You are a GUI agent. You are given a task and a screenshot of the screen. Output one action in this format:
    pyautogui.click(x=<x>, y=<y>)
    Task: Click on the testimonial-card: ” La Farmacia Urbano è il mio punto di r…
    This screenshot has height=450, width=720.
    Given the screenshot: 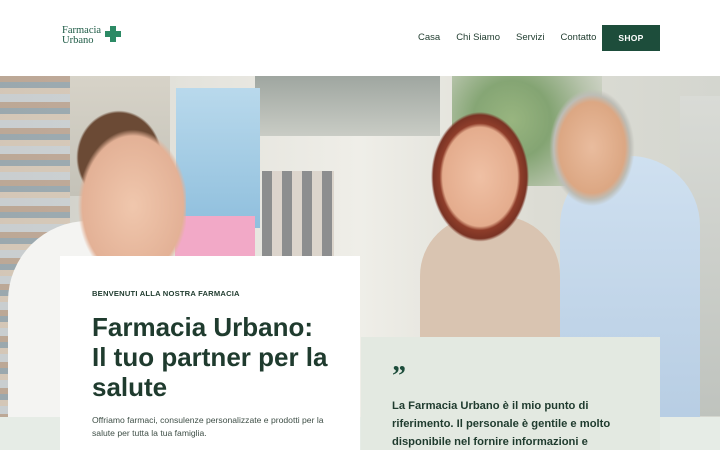 What is the action you would take?
    pyautogui.click(x=510, y=393)
    